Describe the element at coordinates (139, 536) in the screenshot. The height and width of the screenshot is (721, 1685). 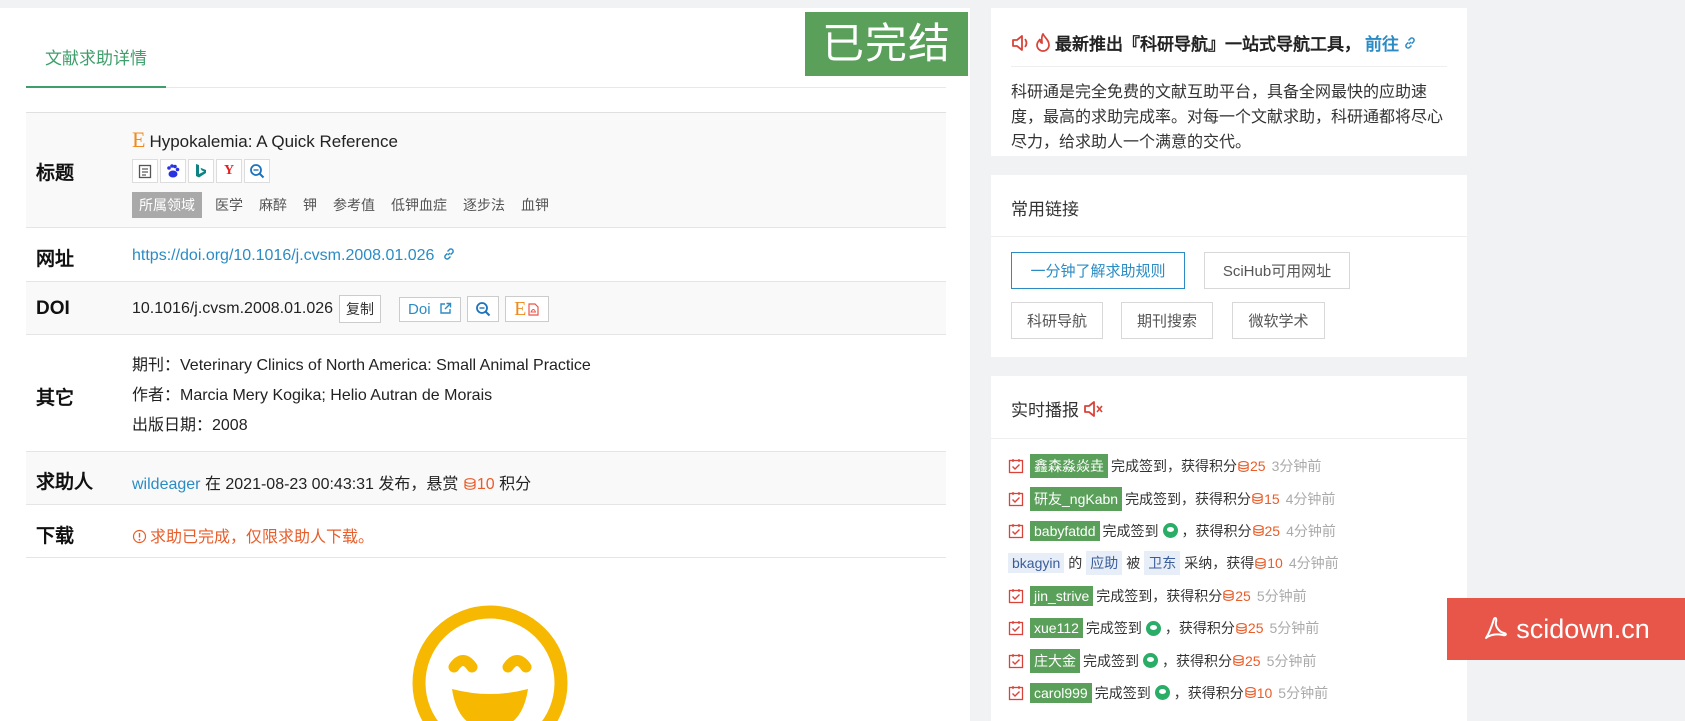
I see `info-circle-icon` at that location.